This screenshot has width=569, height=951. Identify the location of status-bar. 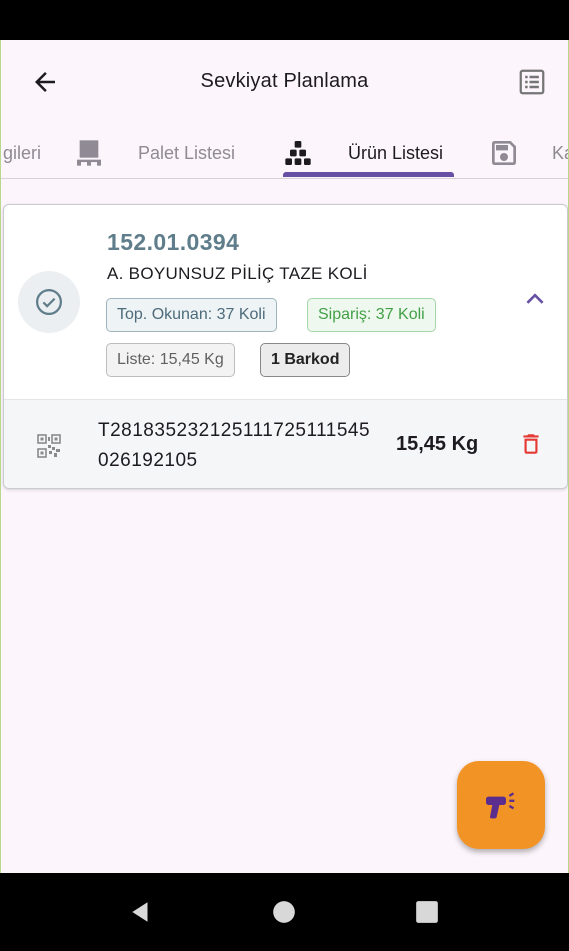
(284, 20).